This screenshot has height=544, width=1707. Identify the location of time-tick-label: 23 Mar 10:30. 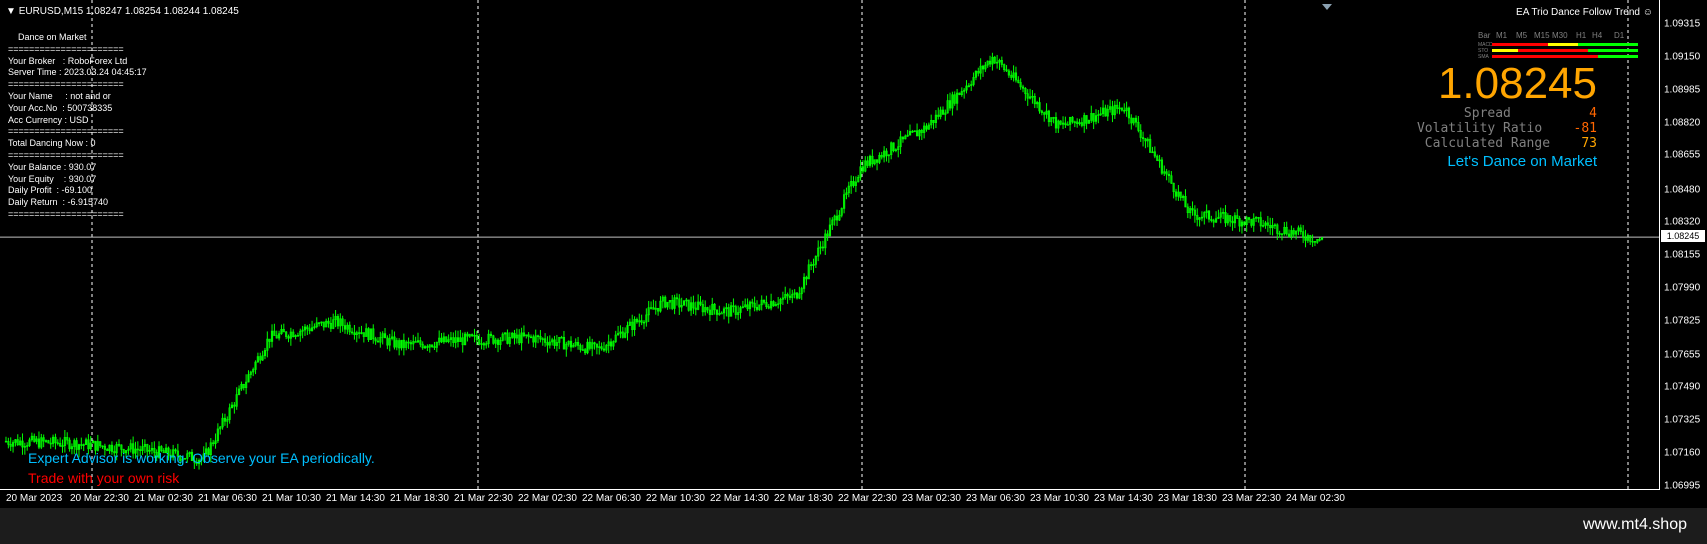
(1059, 498).